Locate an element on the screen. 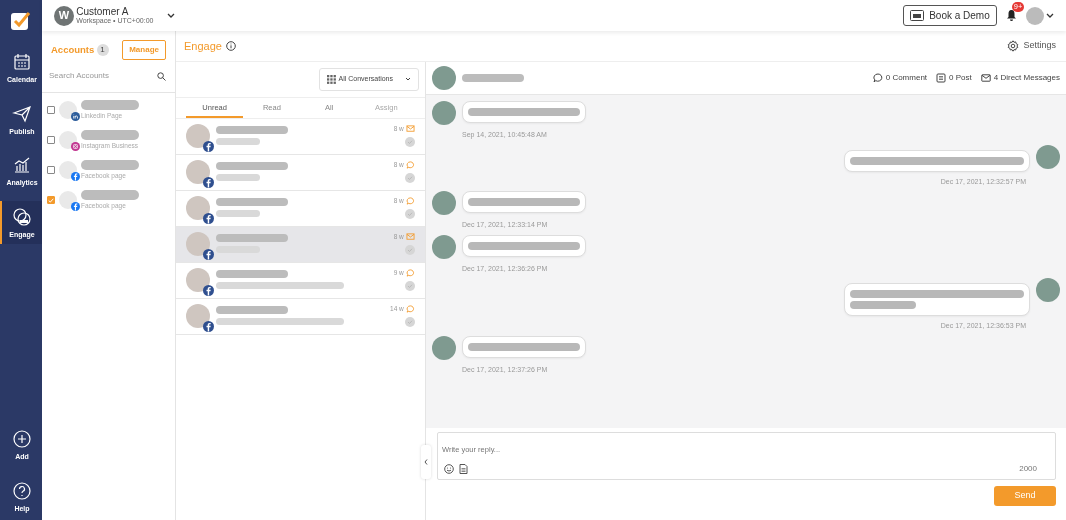  logo is located at coordinates (21, 21).